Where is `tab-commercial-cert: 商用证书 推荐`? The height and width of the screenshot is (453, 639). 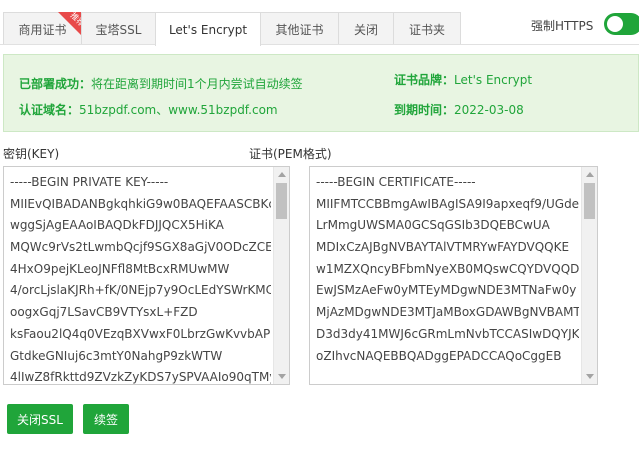
tab-commercial-cert: 商用证书 推荐 is located at coordinates (42, 28).